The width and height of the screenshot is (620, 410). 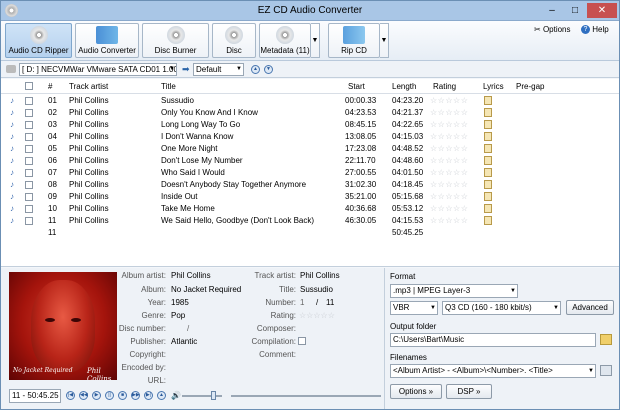 I want to click on filenames-edit-icon, so click(x=606, y=370).